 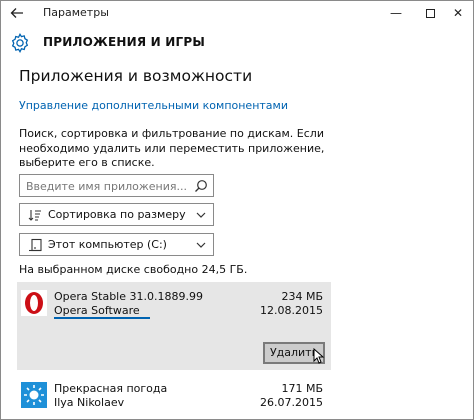 I want to click on sort-dropdown: Сортировка по размеру, so click(x=116, y=214).